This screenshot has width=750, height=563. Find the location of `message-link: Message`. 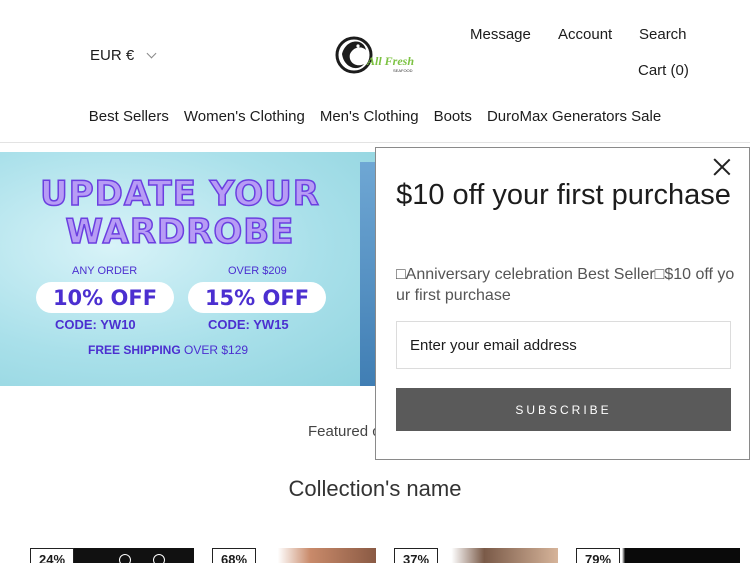

message-link: Message is located at coordinates (500, 34).